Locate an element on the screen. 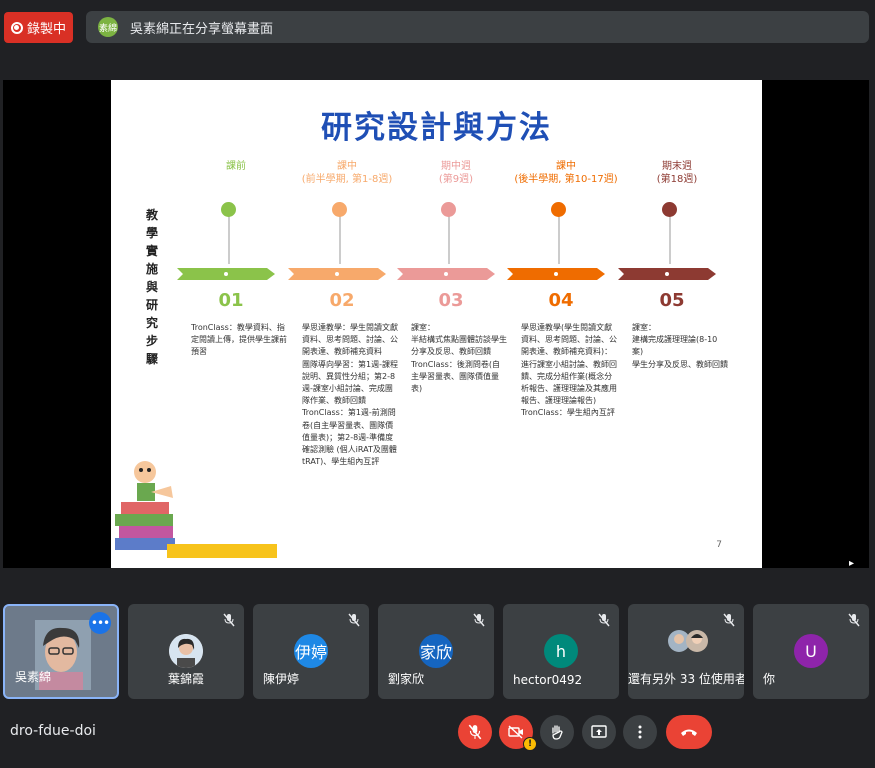 The image size is (875, 768). leave-call-button is located at coordinates (689, 732).